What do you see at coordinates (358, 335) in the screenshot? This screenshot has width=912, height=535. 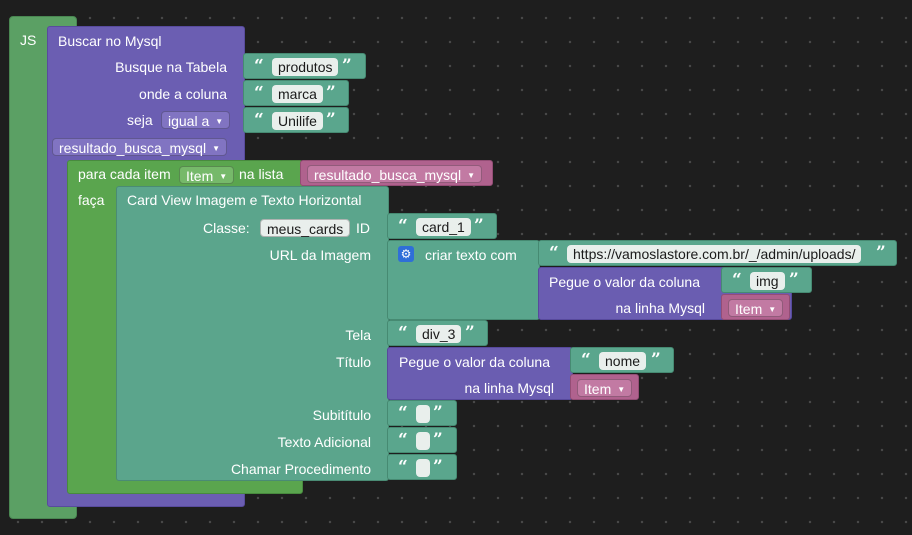 I see `screen-label: Tela` at bounding box center [358, 335].